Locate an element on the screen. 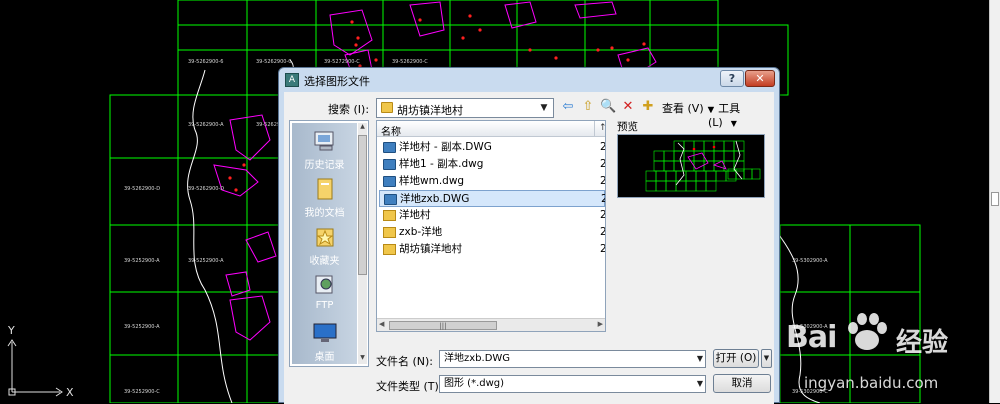  scroll-down-icon: ▼ is located at coordinates (362, 359).